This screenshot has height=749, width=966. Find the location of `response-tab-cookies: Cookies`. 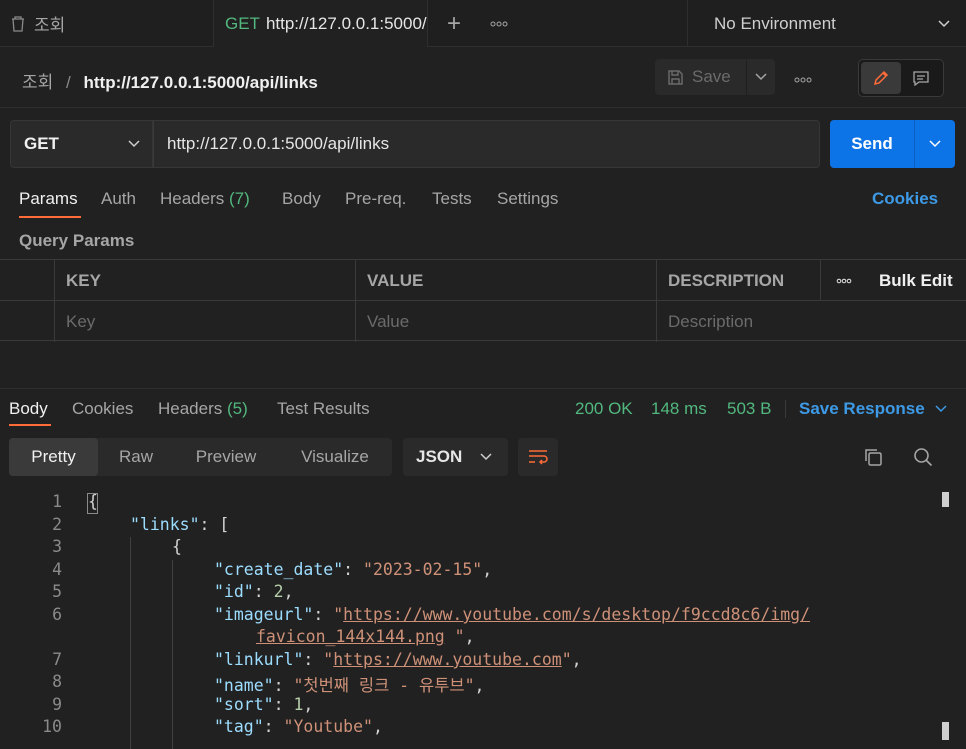

response-tab-cookies: Cookies is located at coordinates (102, 409).